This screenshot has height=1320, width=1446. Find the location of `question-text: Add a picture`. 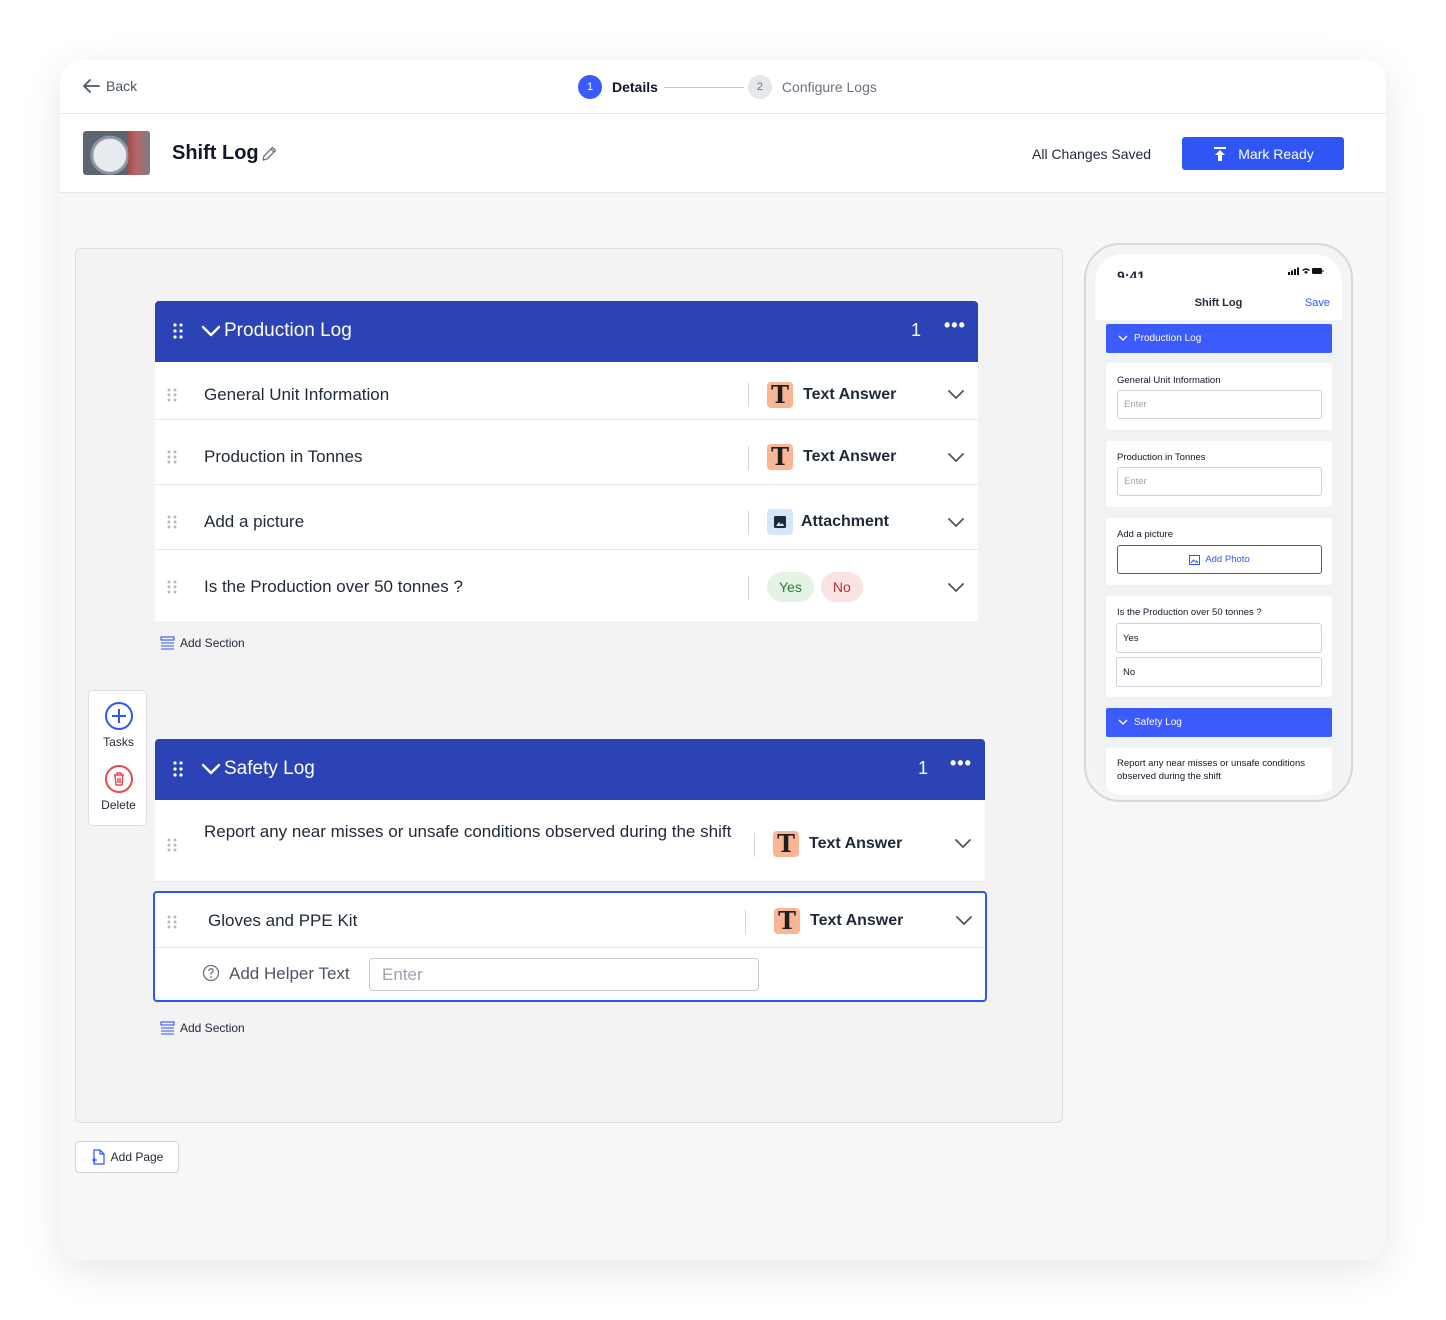

question-text: Add a picture is located at coordinates (254, 522).